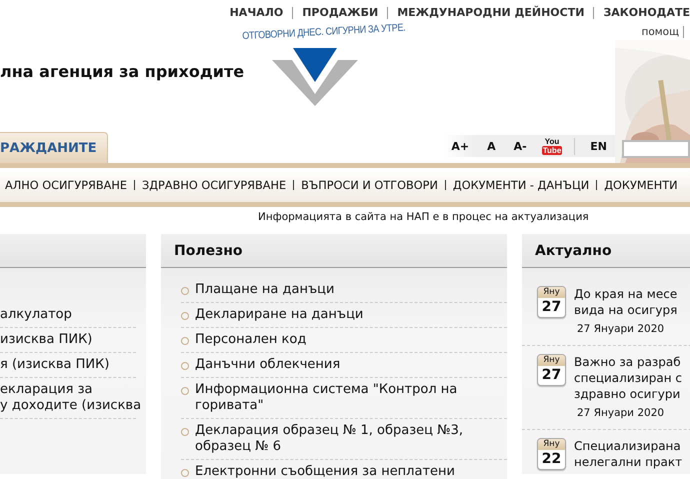  What do you see at coordinates (329, 439) in the screenshot?
I see `panel-link: Декларация образец № 1, образец №3, образец № 6` at bounding box center [329, 439].